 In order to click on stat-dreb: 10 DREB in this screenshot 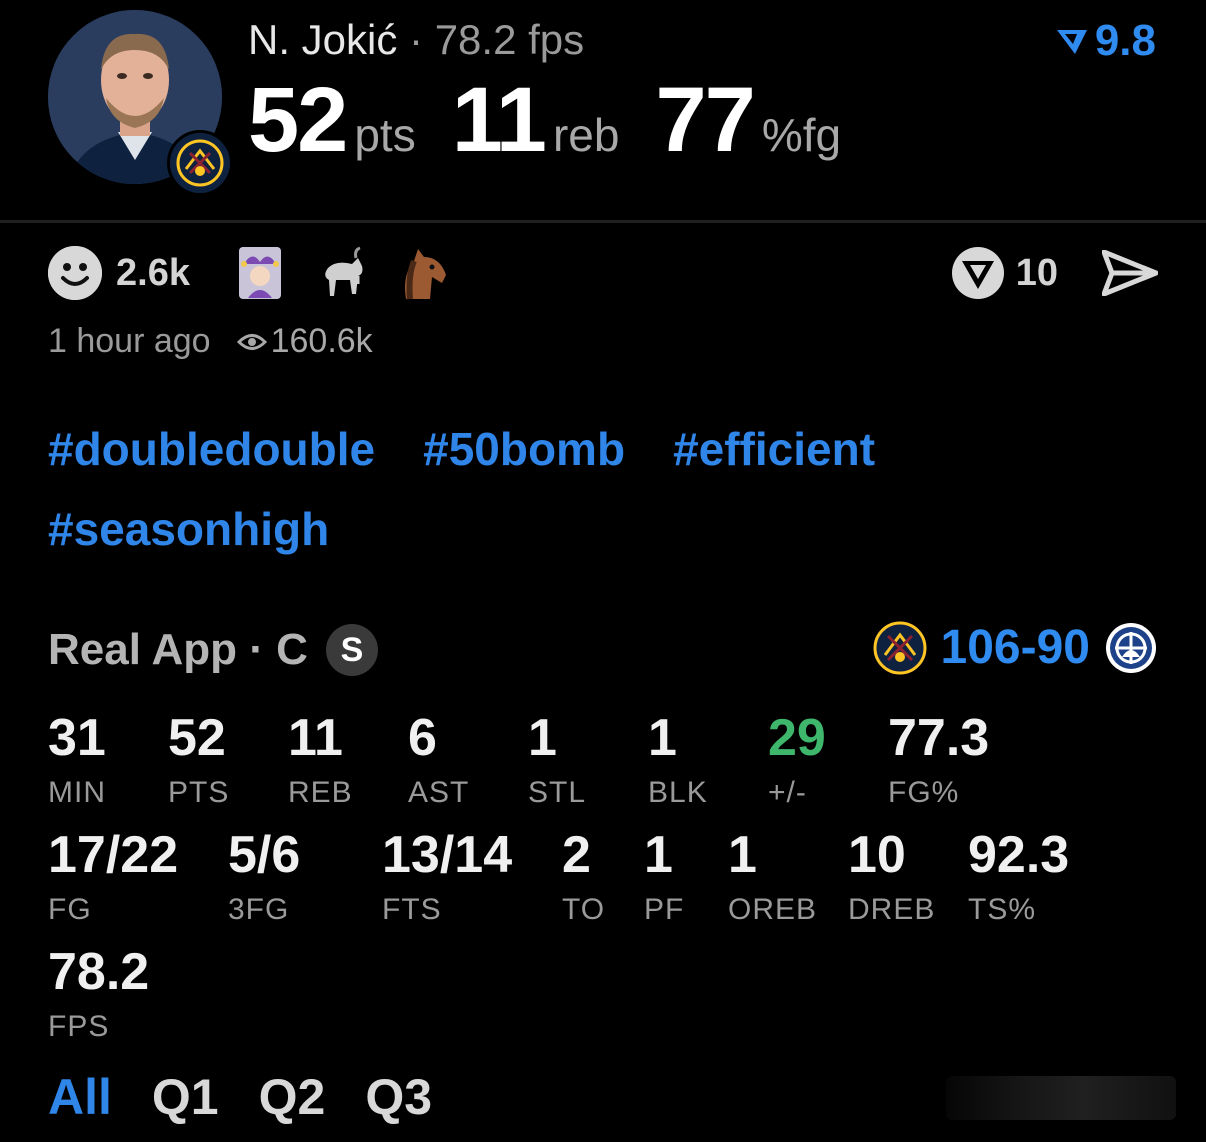, I will do `click(891, 878)`.